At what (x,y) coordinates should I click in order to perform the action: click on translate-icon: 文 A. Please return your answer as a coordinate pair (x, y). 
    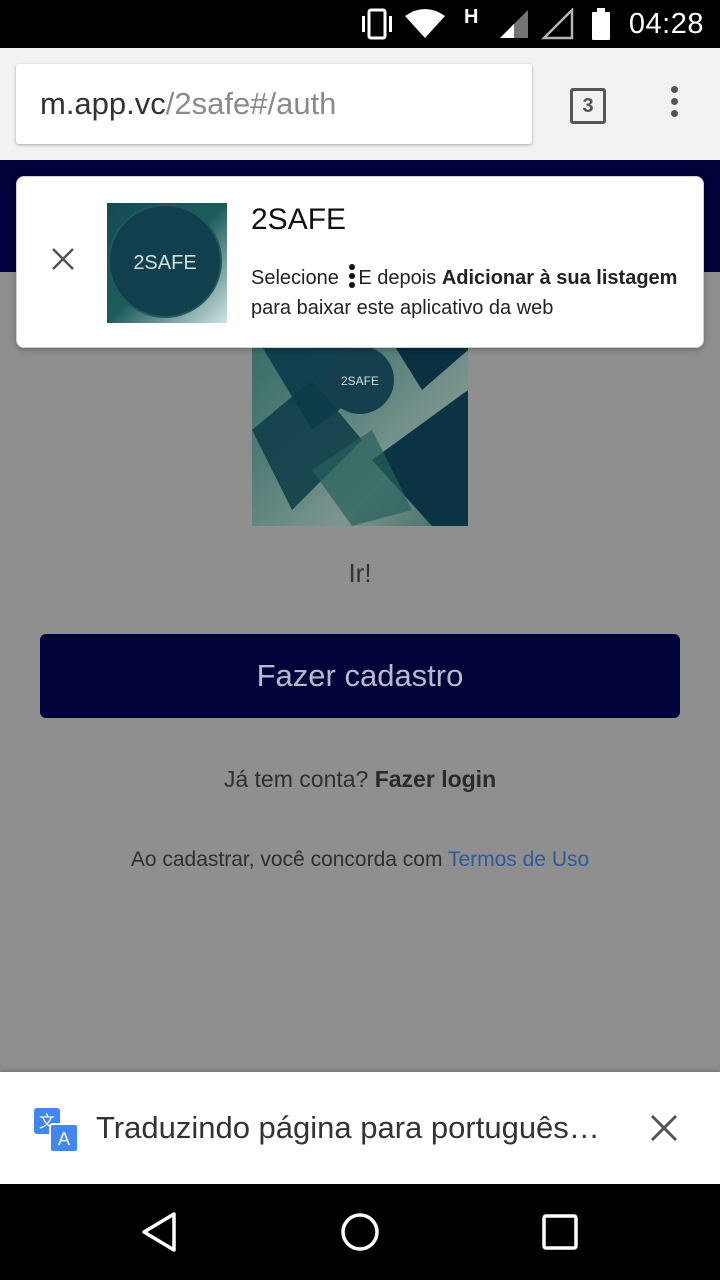
    Looking at the image, I should click on (56, 1130).